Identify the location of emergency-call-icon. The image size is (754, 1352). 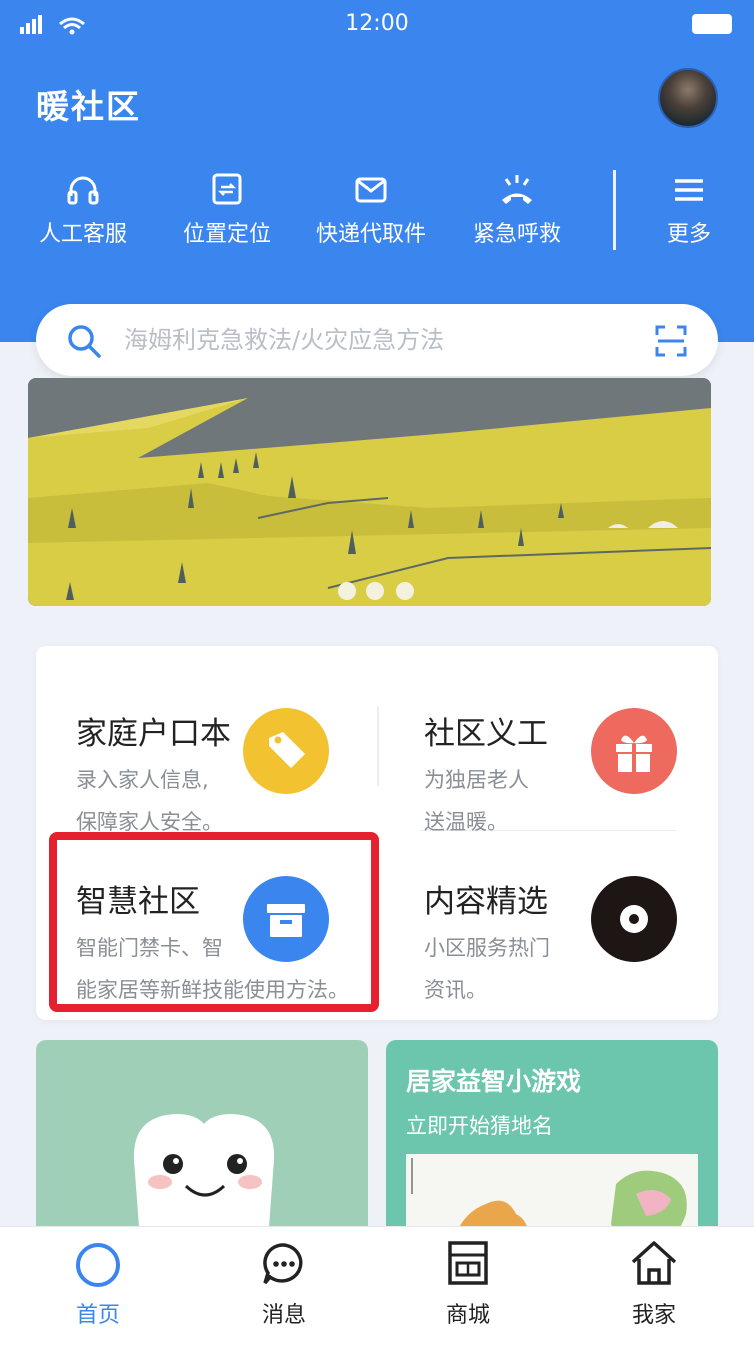
(517, 190).